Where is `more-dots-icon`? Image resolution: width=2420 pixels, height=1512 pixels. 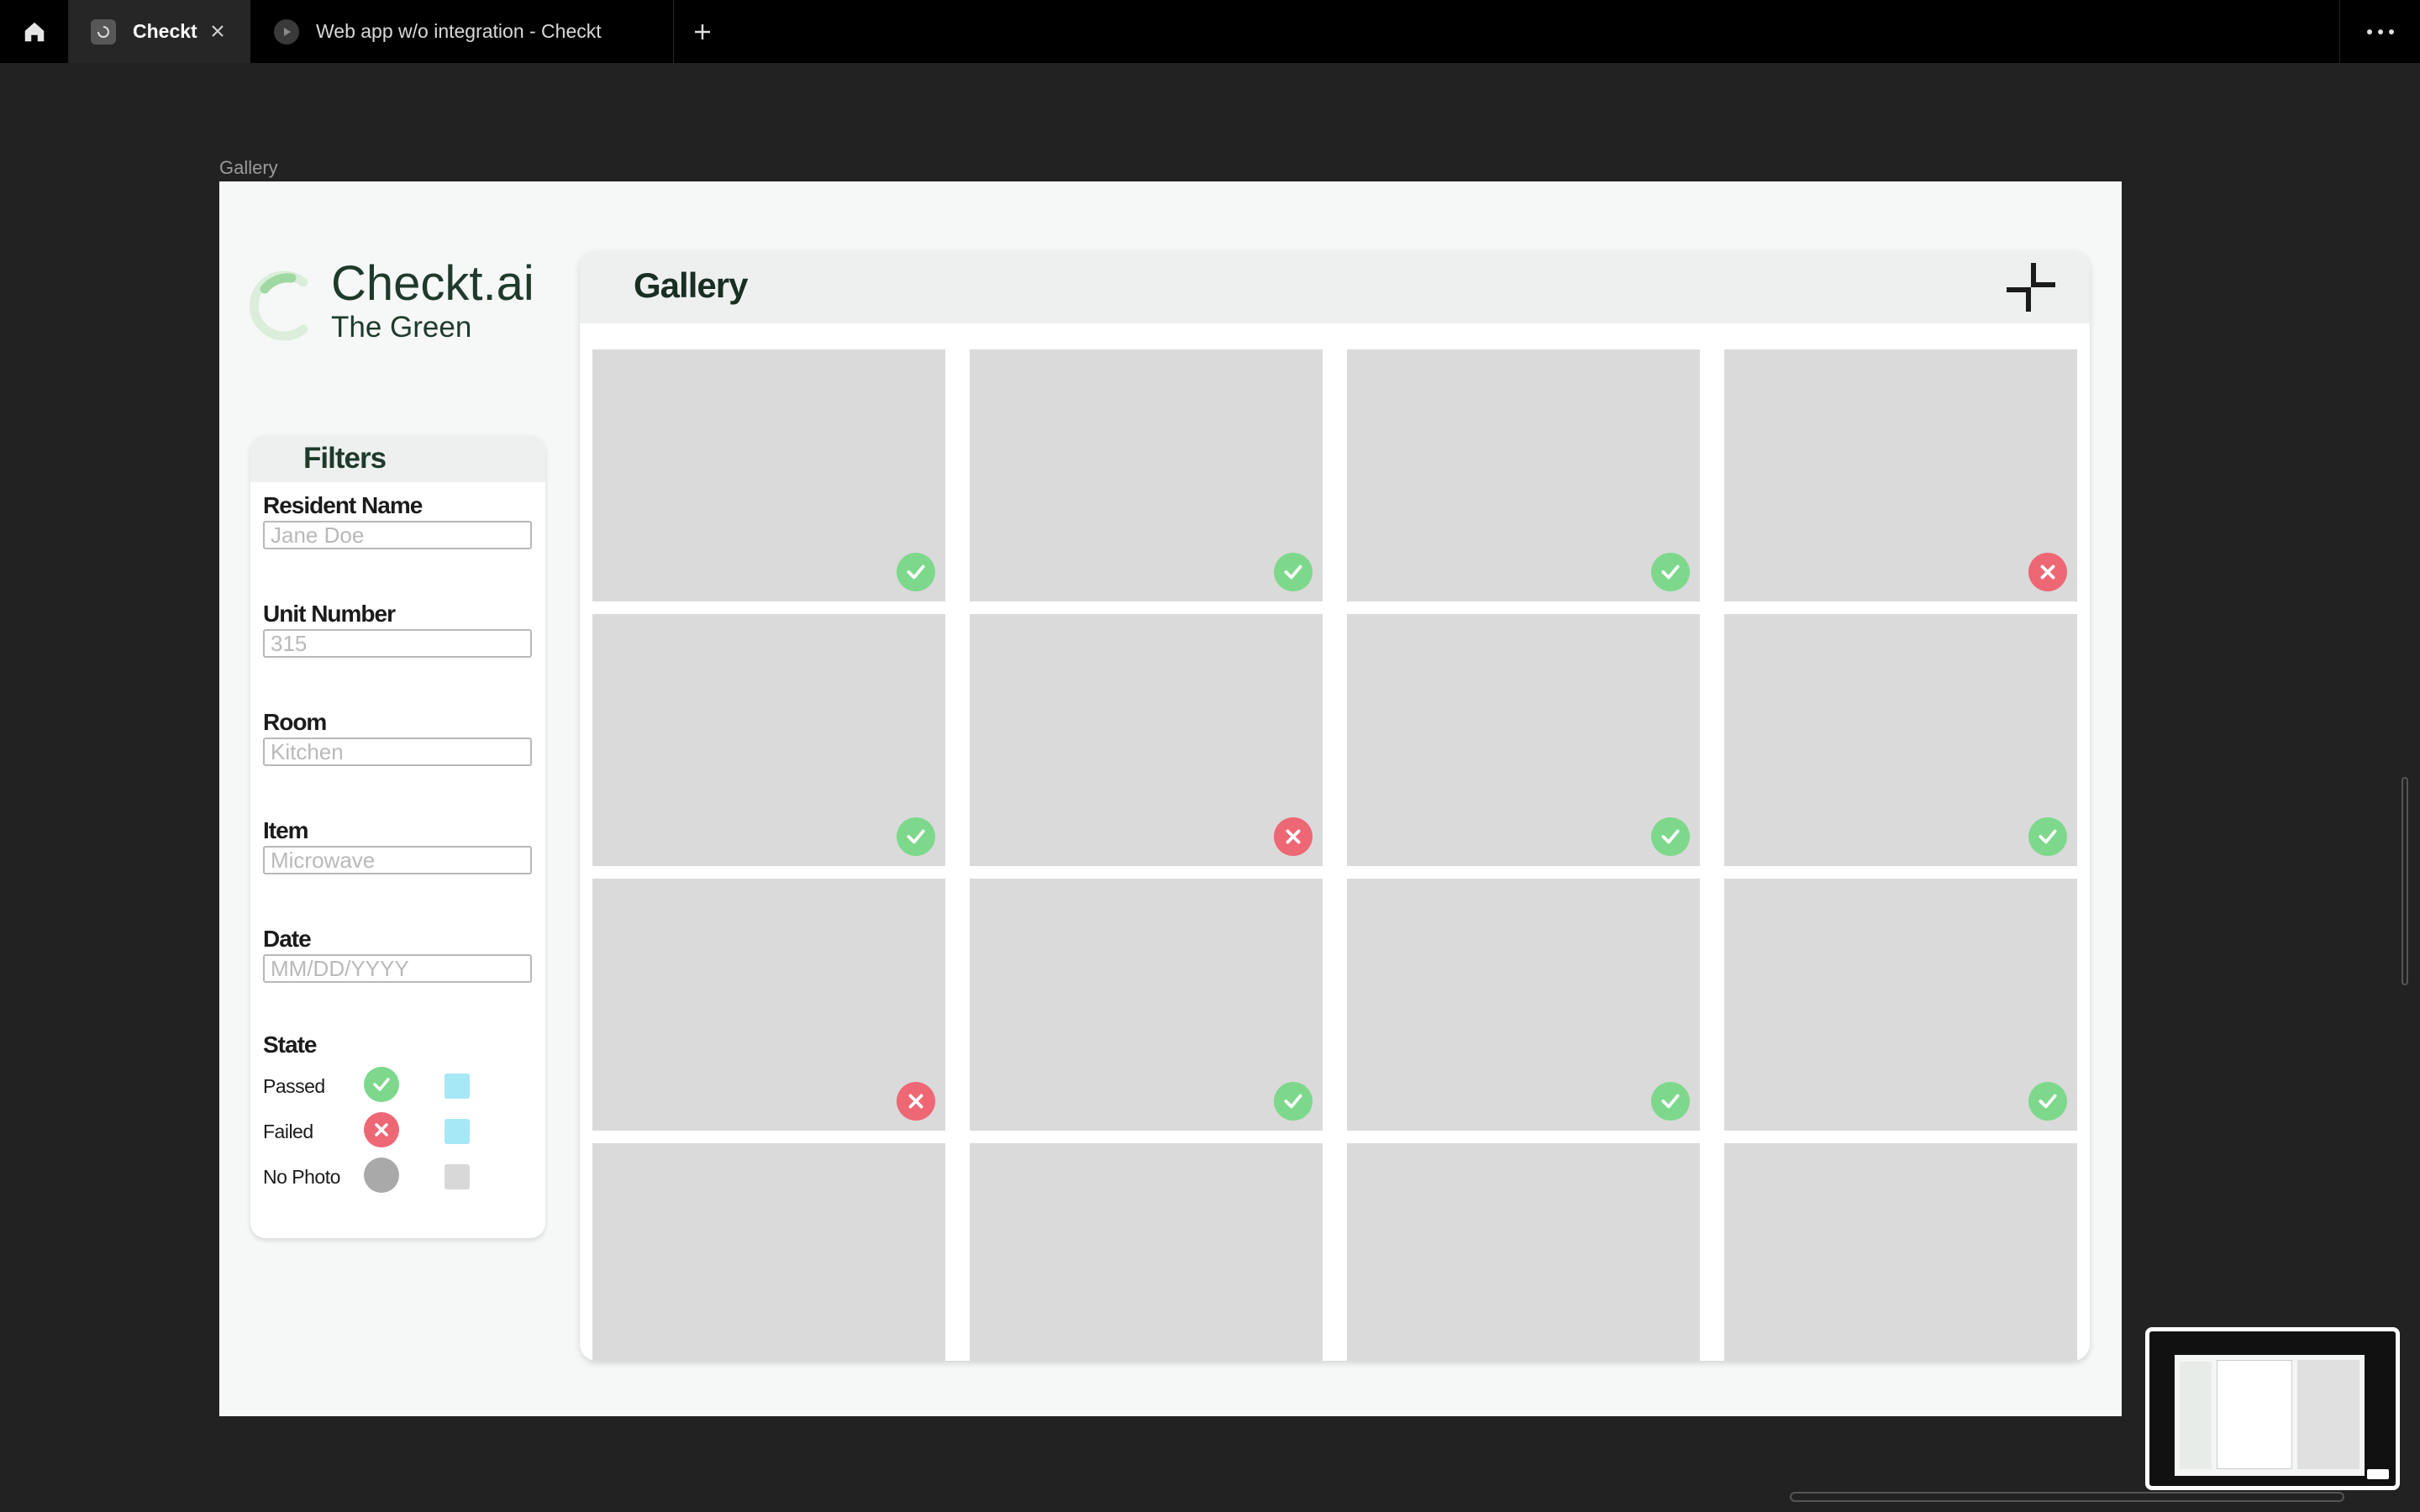
more-dots-icon is located at coordinates (2380, 31).